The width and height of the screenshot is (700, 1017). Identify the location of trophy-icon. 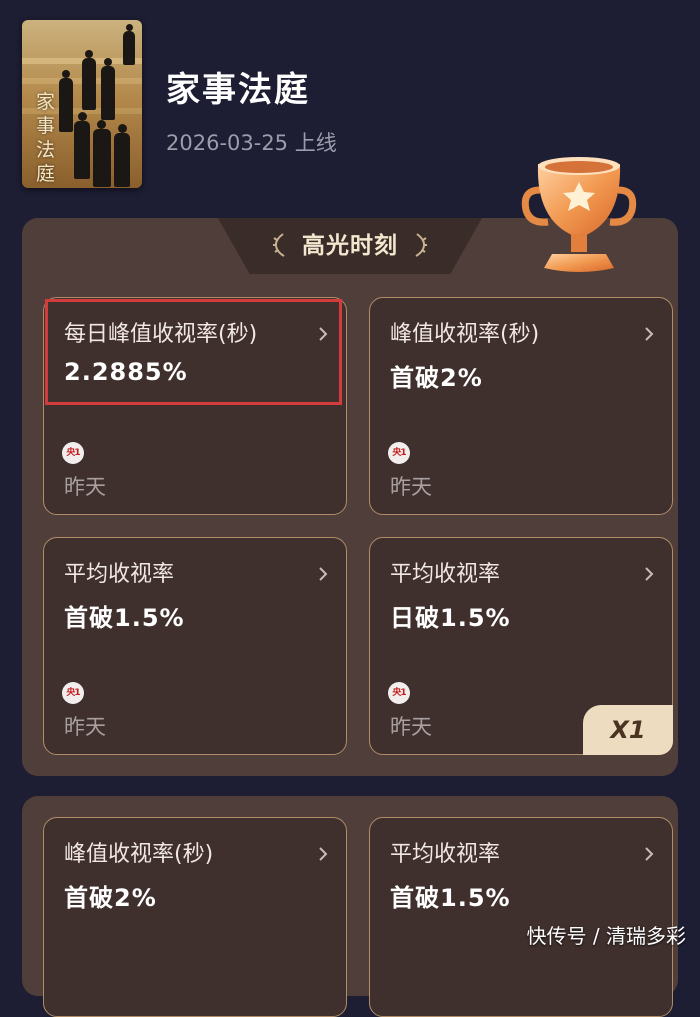
(579, 214).